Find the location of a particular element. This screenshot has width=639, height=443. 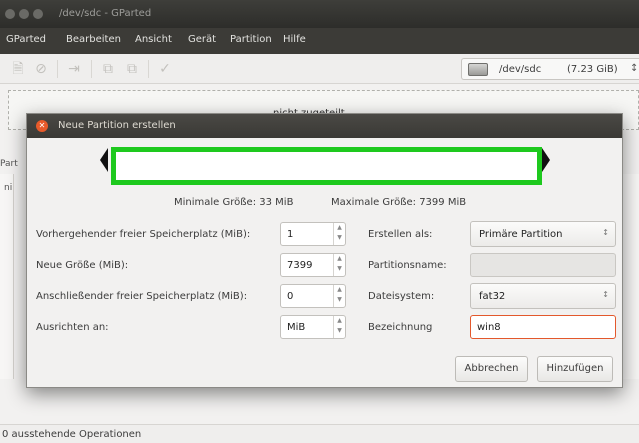

title-bar: /dev/sdc - GParted is located at coordinates (319, 14).